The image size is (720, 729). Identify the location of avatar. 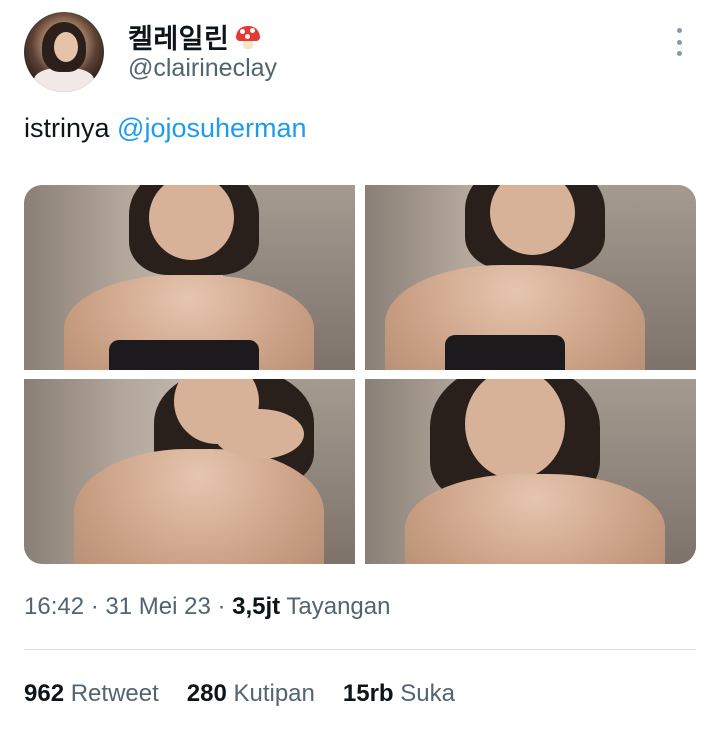
(64, 52).